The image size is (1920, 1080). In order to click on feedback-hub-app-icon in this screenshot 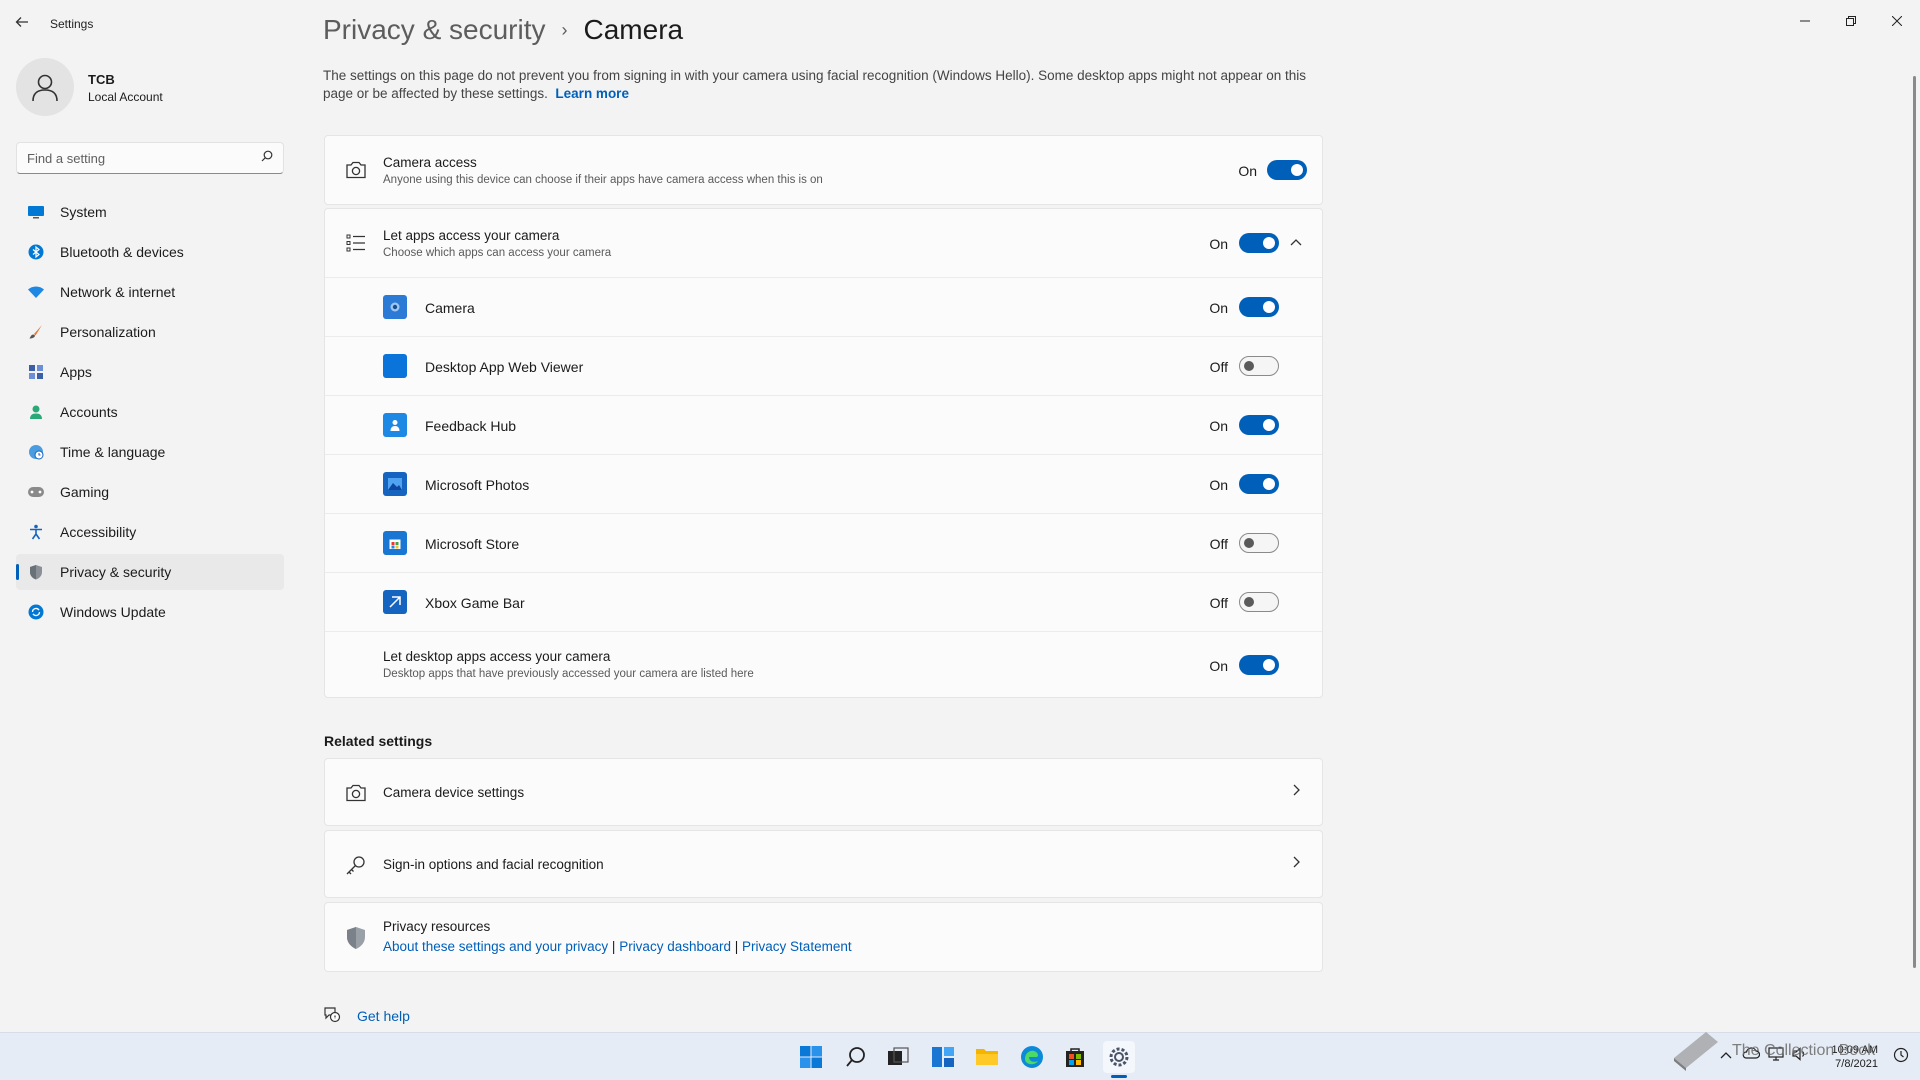, I will do `click(395, 425)`.